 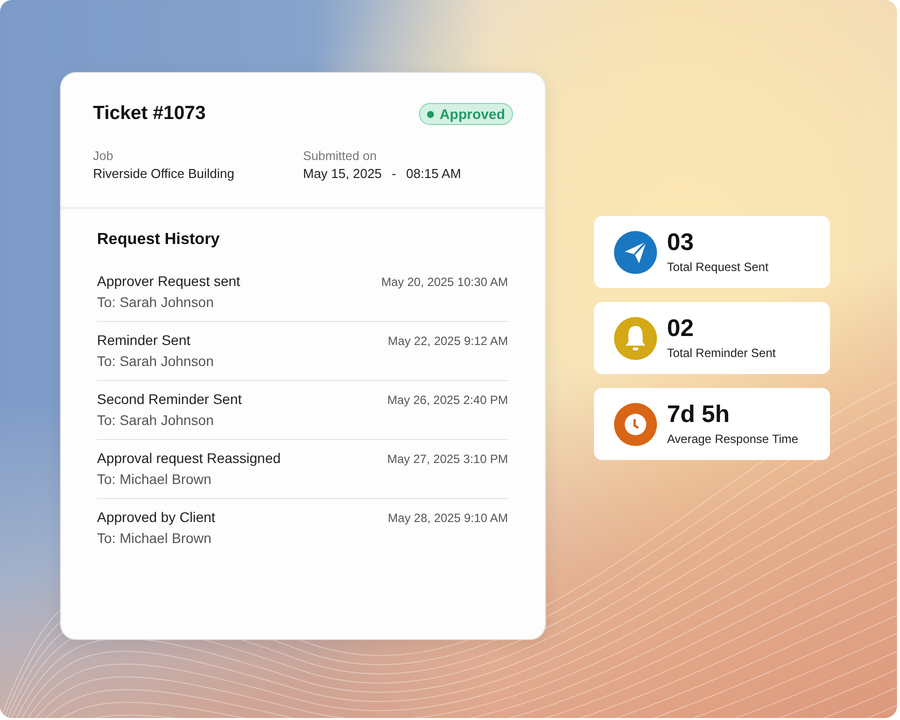 I want to click on stat-label: Average Response Time, so click(x=732, y=439).